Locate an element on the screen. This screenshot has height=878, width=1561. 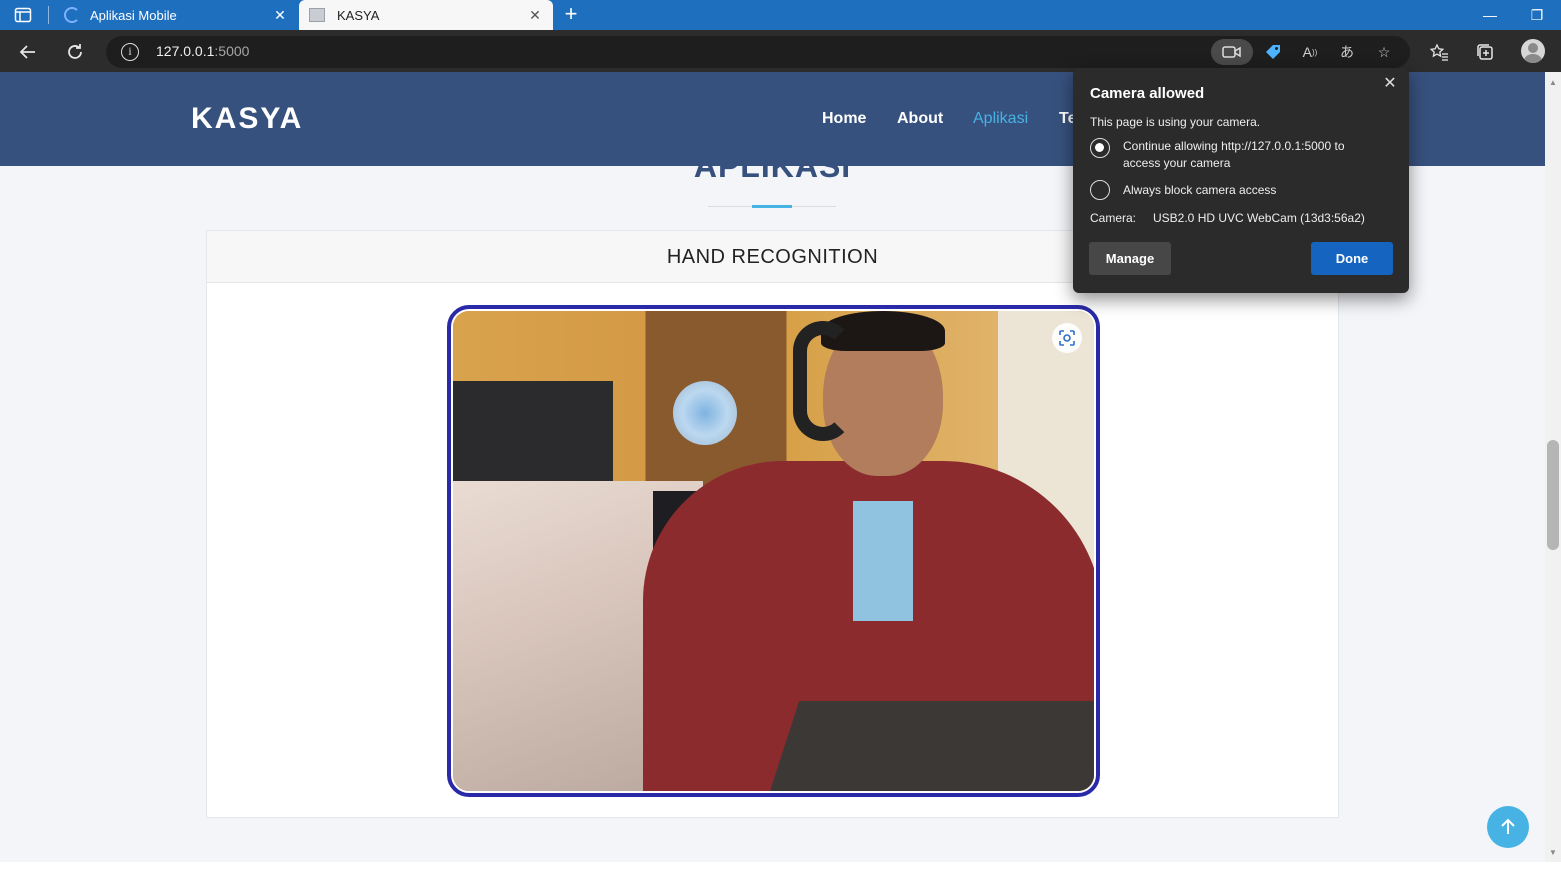
nav-home: Home is located at coordinates (844, 119).